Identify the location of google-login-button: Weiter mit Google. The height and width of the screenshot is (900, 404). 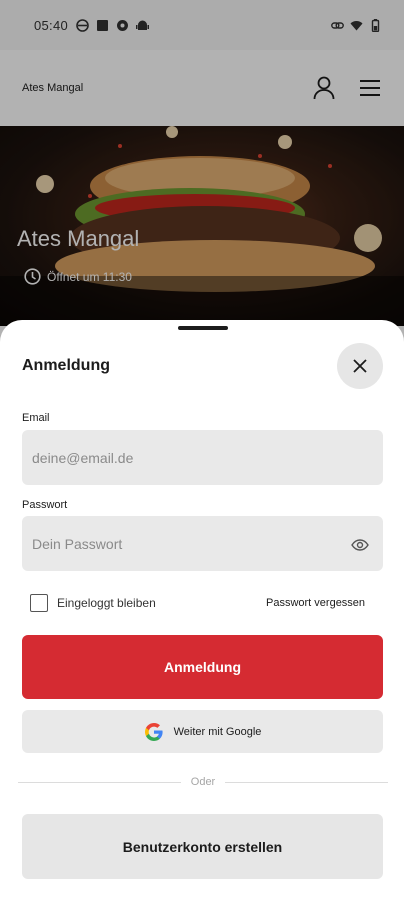
(202, 731).